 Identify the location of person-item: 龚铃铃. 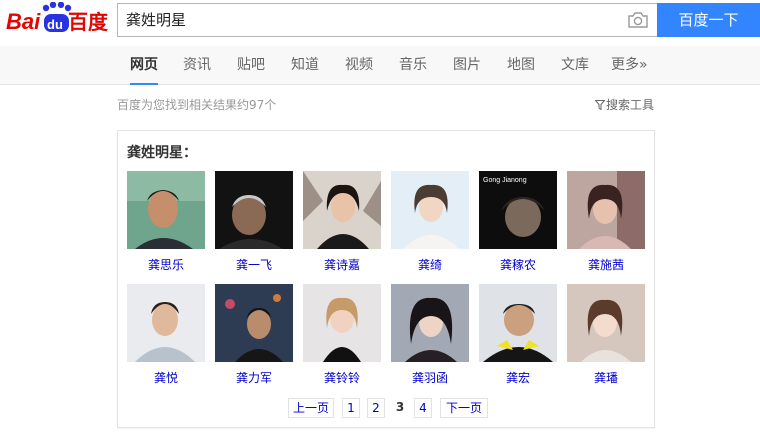
(342, 334).